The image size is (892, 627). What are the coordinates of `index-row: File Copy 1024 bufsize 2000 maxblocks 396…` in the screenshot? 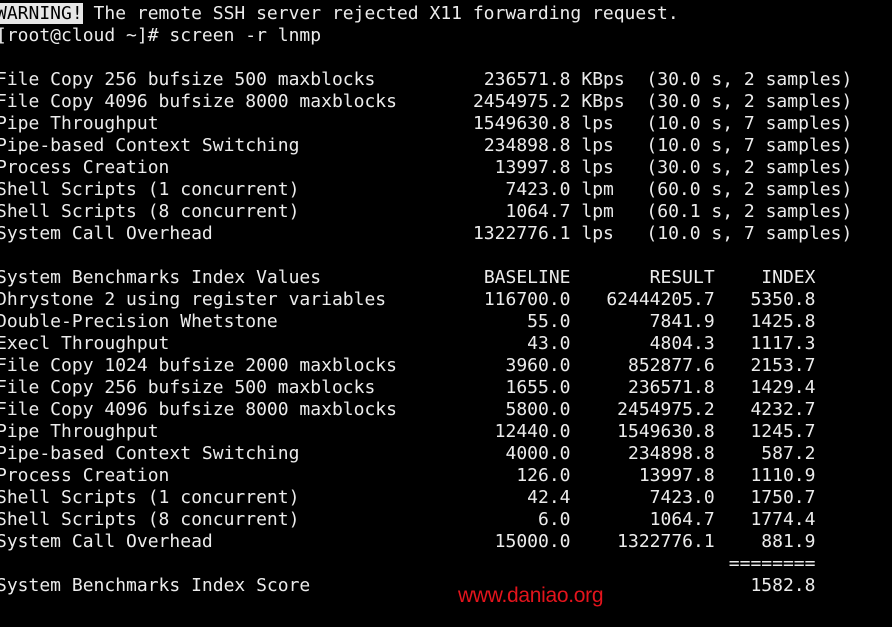 It's located at (446, 366).